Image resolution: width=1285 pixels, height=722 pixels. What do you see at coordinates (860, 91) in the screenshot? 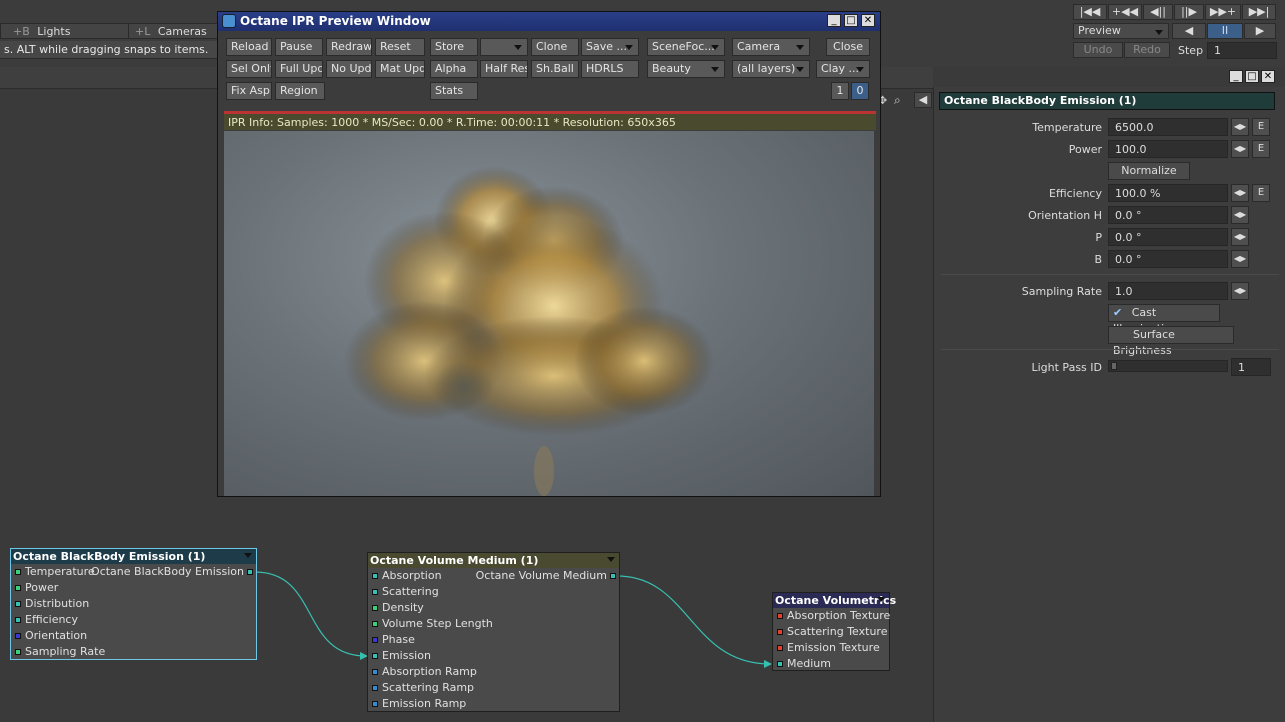
I see `page-0-button: 0` at bounding box center [860, 91].